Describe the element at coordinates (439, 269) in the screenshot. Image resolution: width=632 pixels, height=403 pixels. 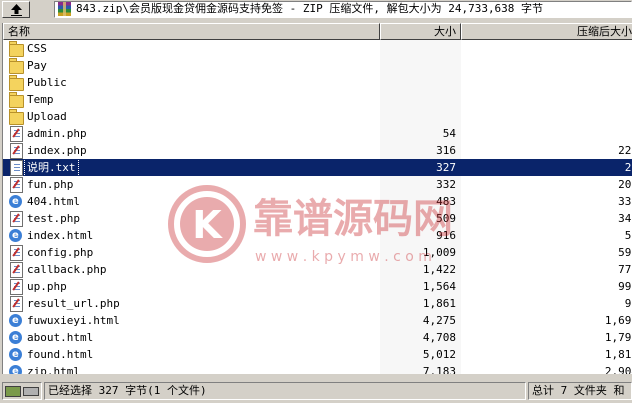
I see `file-size: 1,422` at that location.